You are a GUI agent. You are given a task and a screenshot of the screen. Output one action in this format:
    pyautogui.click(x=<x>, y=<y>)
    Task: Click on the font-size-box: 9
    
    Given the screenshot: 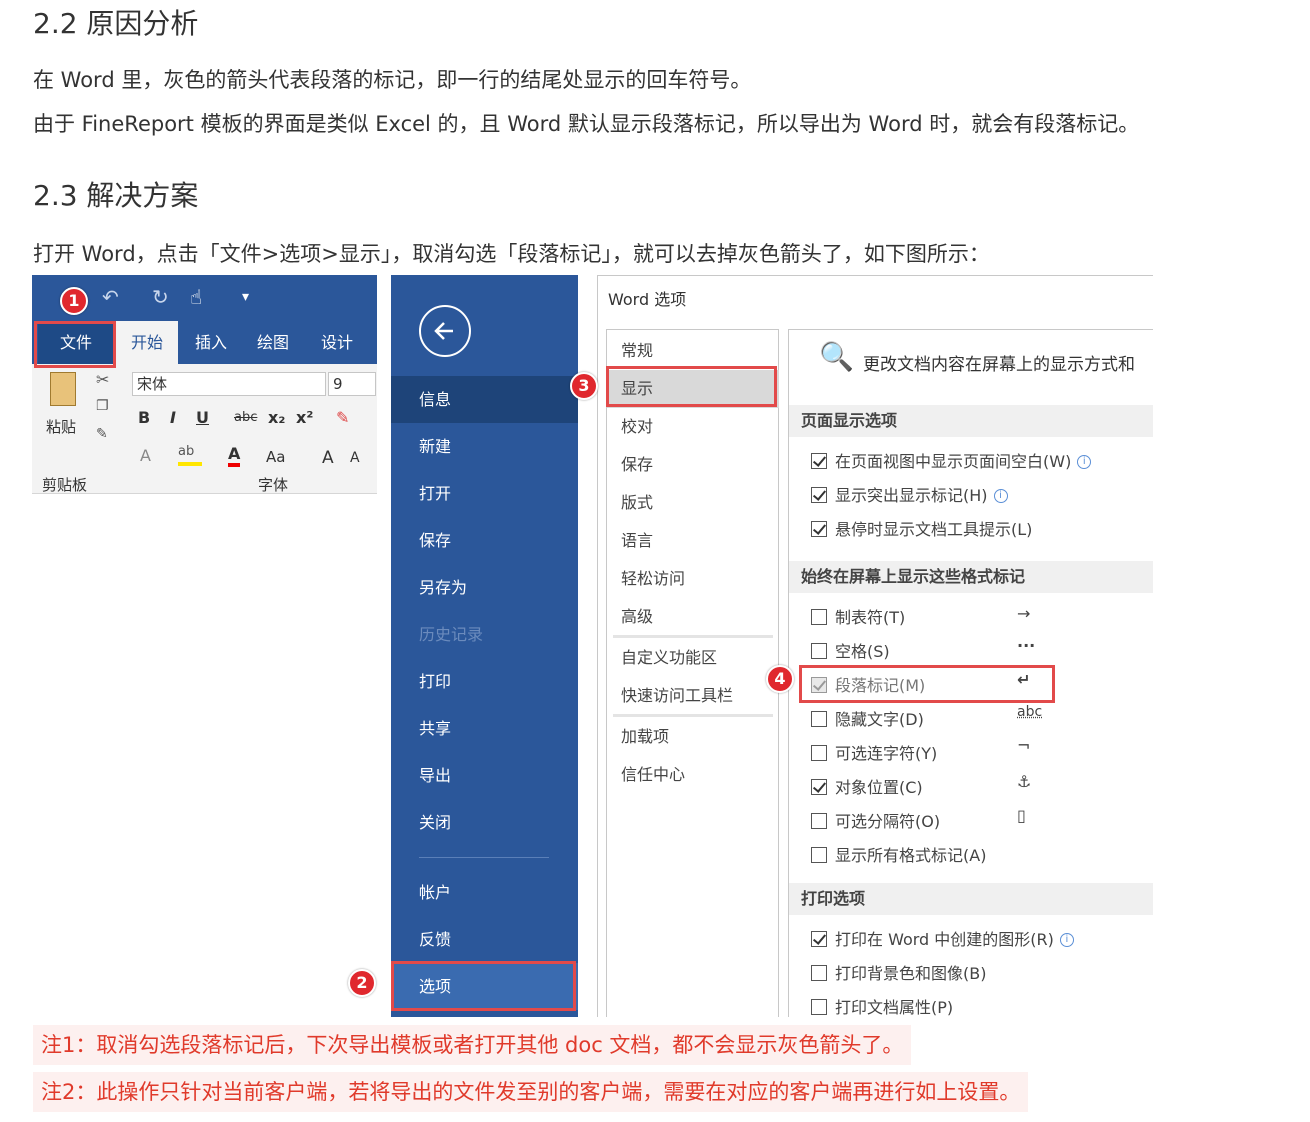 What is the action you would take?
    pyautogui.click(x=352, y=384)
    